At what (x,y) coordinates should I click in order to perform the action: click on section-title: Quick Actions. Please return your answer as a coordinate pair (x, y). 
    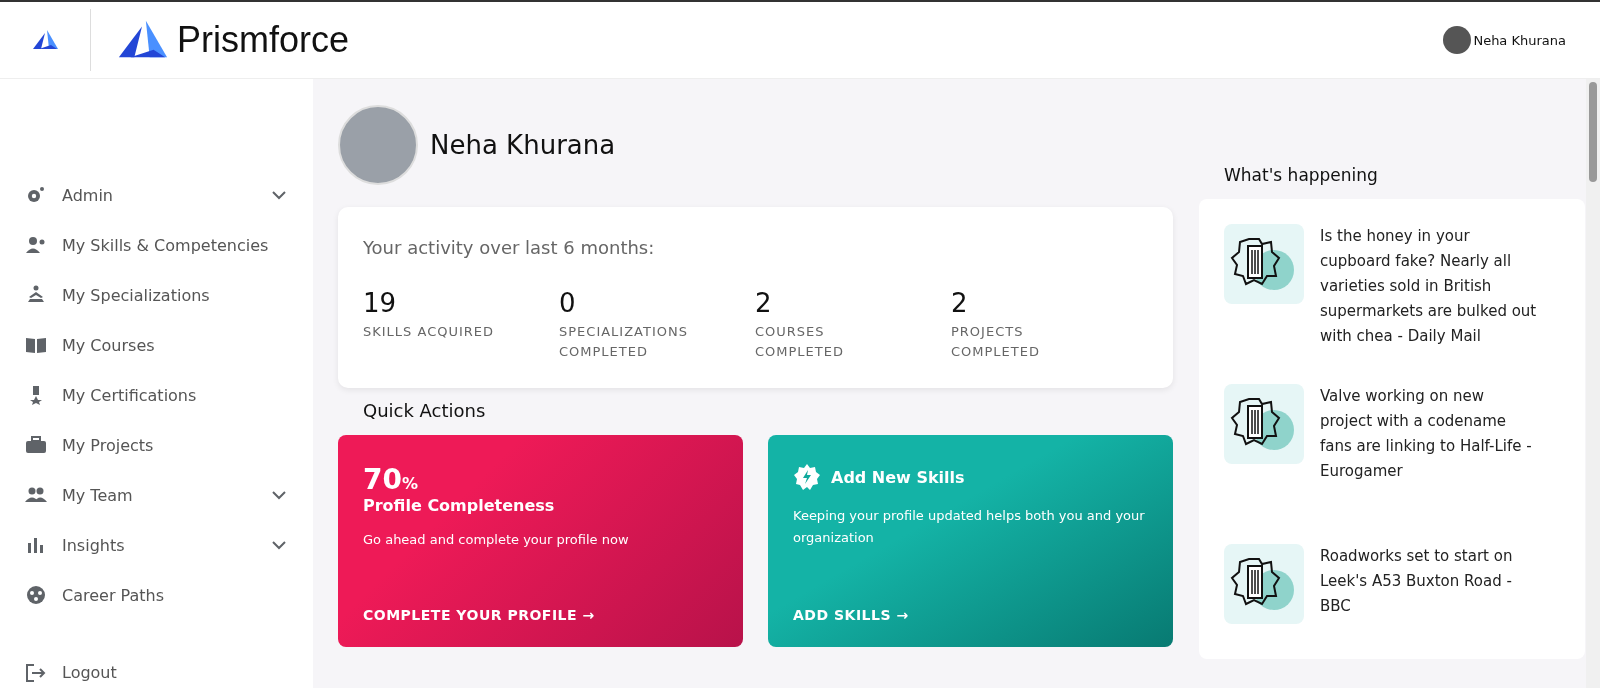
    Looking at the image, I should click on (424, 411).